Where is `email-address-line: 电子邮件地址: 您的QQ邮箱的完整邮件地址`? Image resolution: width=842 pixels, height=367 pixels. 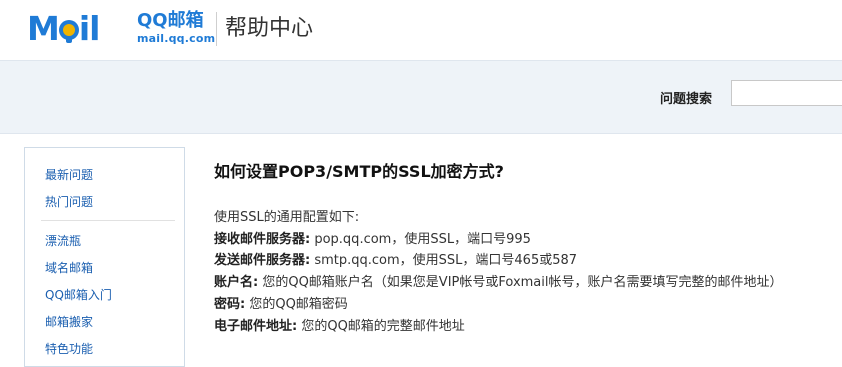 email-address-line: 电子邮件地址: 您的QQ邮箱的完整邮件地址 is located at coordinates (339, 324).